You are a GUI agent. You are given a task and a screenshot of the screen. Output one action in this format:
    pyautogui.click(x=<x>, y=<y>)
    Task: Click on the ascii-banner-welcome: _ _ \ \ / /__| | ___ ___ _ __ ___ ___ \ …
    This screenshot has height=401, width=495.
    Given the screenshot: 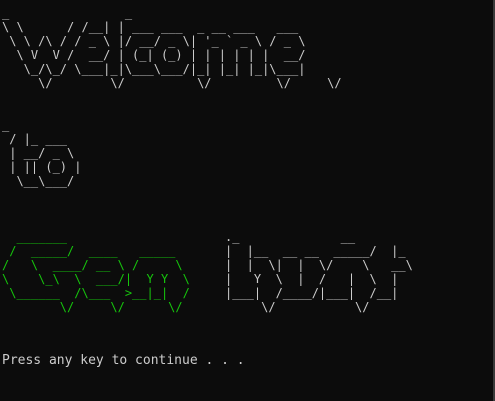 What is the action you would take?
    pyautogui.click(x=172, y=48)
    